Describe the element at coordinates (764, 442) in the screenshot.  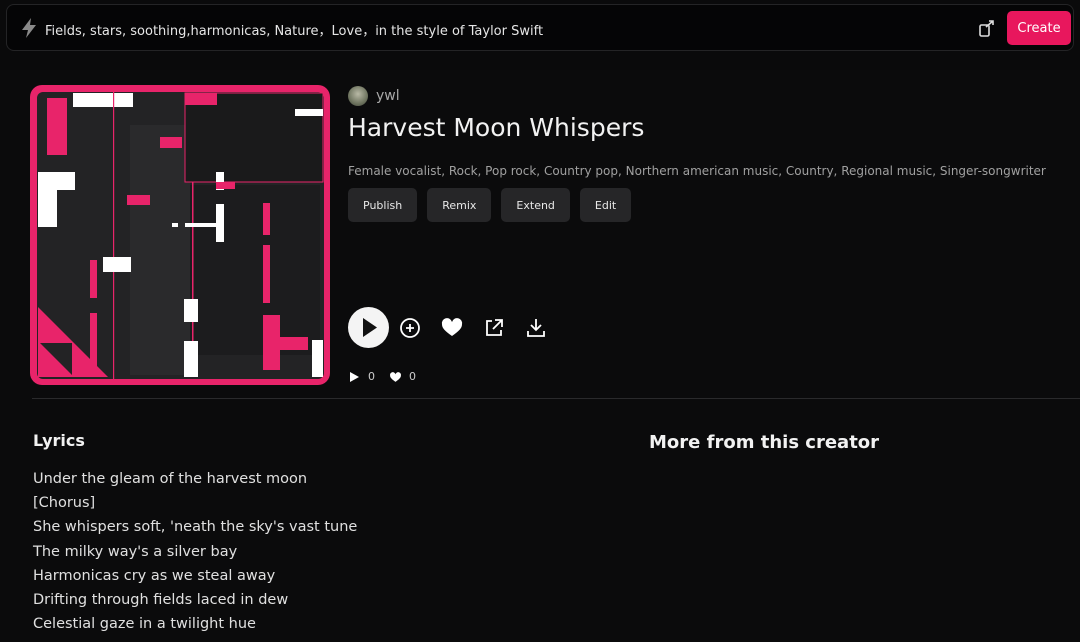
I see `more-from-creator-heading: More from this creator` at that location.